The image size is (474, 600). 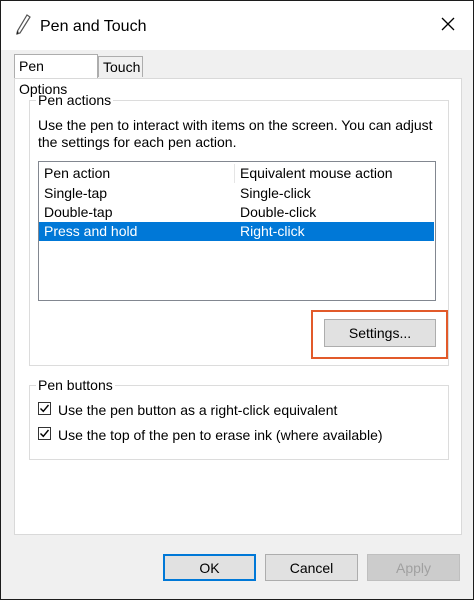 What do you see at coordinates (275, 193) in the screenshot?
I see `list-item-mouse: Single-click` at bounding box center [275, 193].